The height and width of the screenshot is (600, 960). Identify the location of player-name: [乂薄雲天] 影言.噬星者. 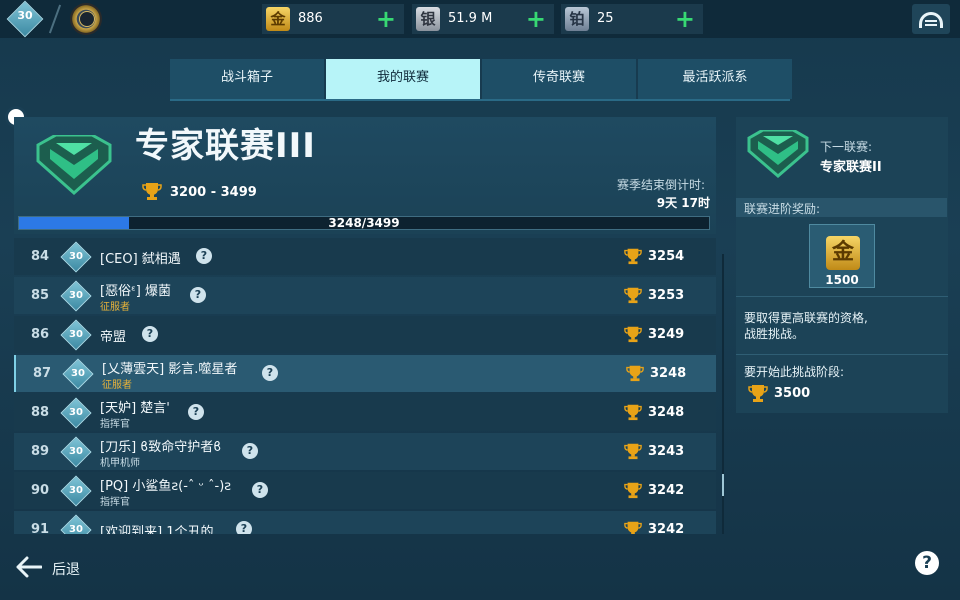
(169, 367).